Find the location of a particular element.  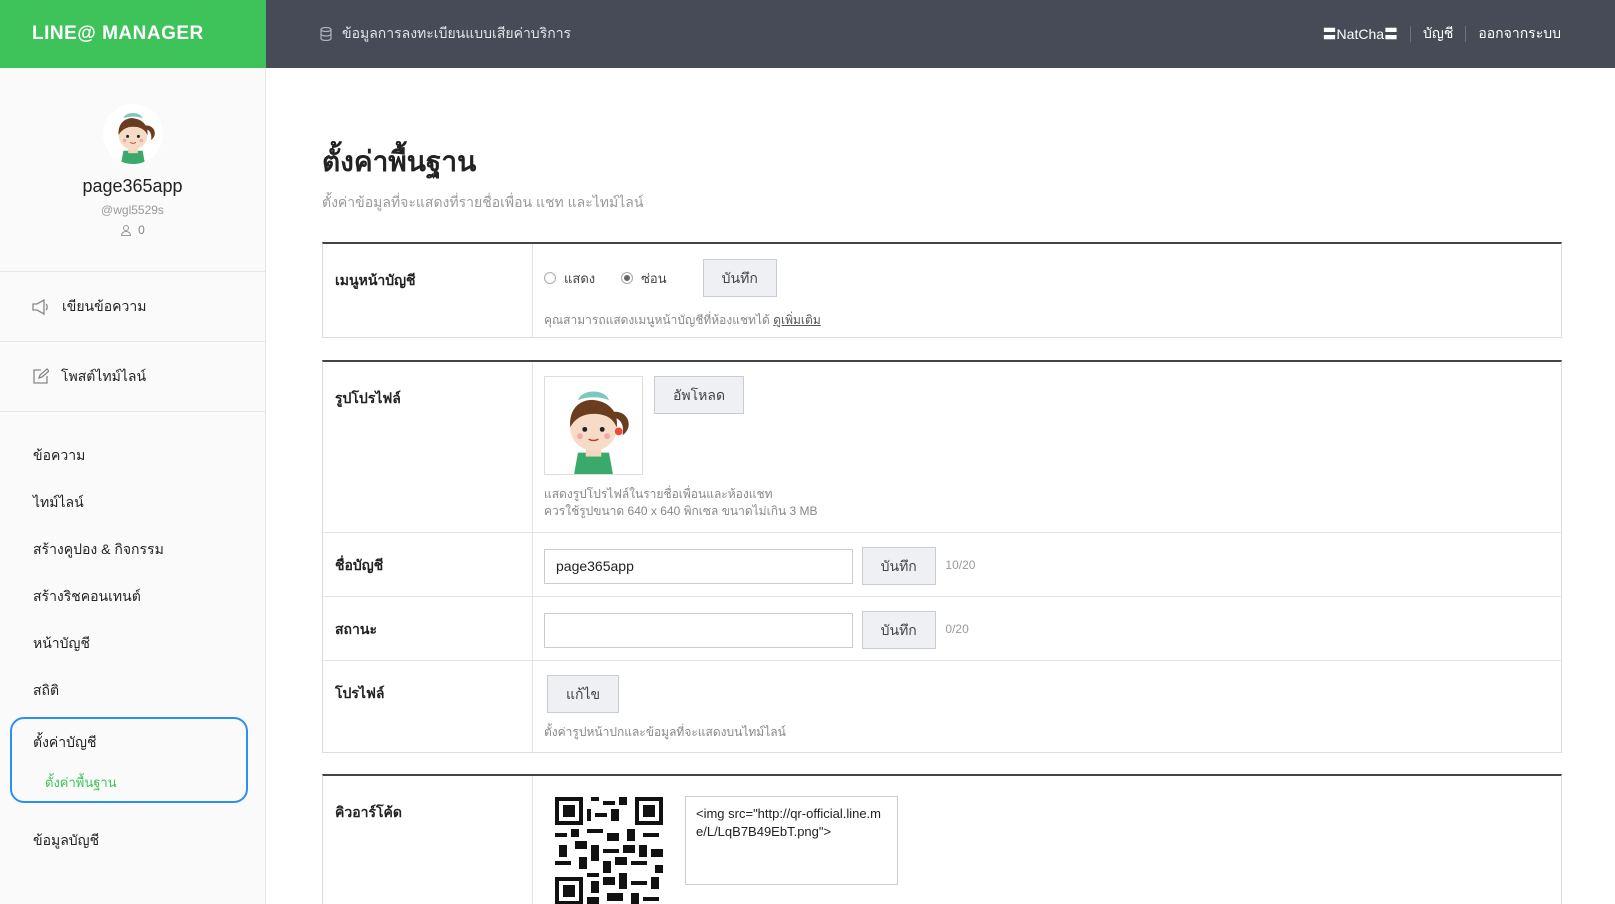

sidebar-item-timeline: ไทม์ไลน์ is located at coordinates (132, 502).